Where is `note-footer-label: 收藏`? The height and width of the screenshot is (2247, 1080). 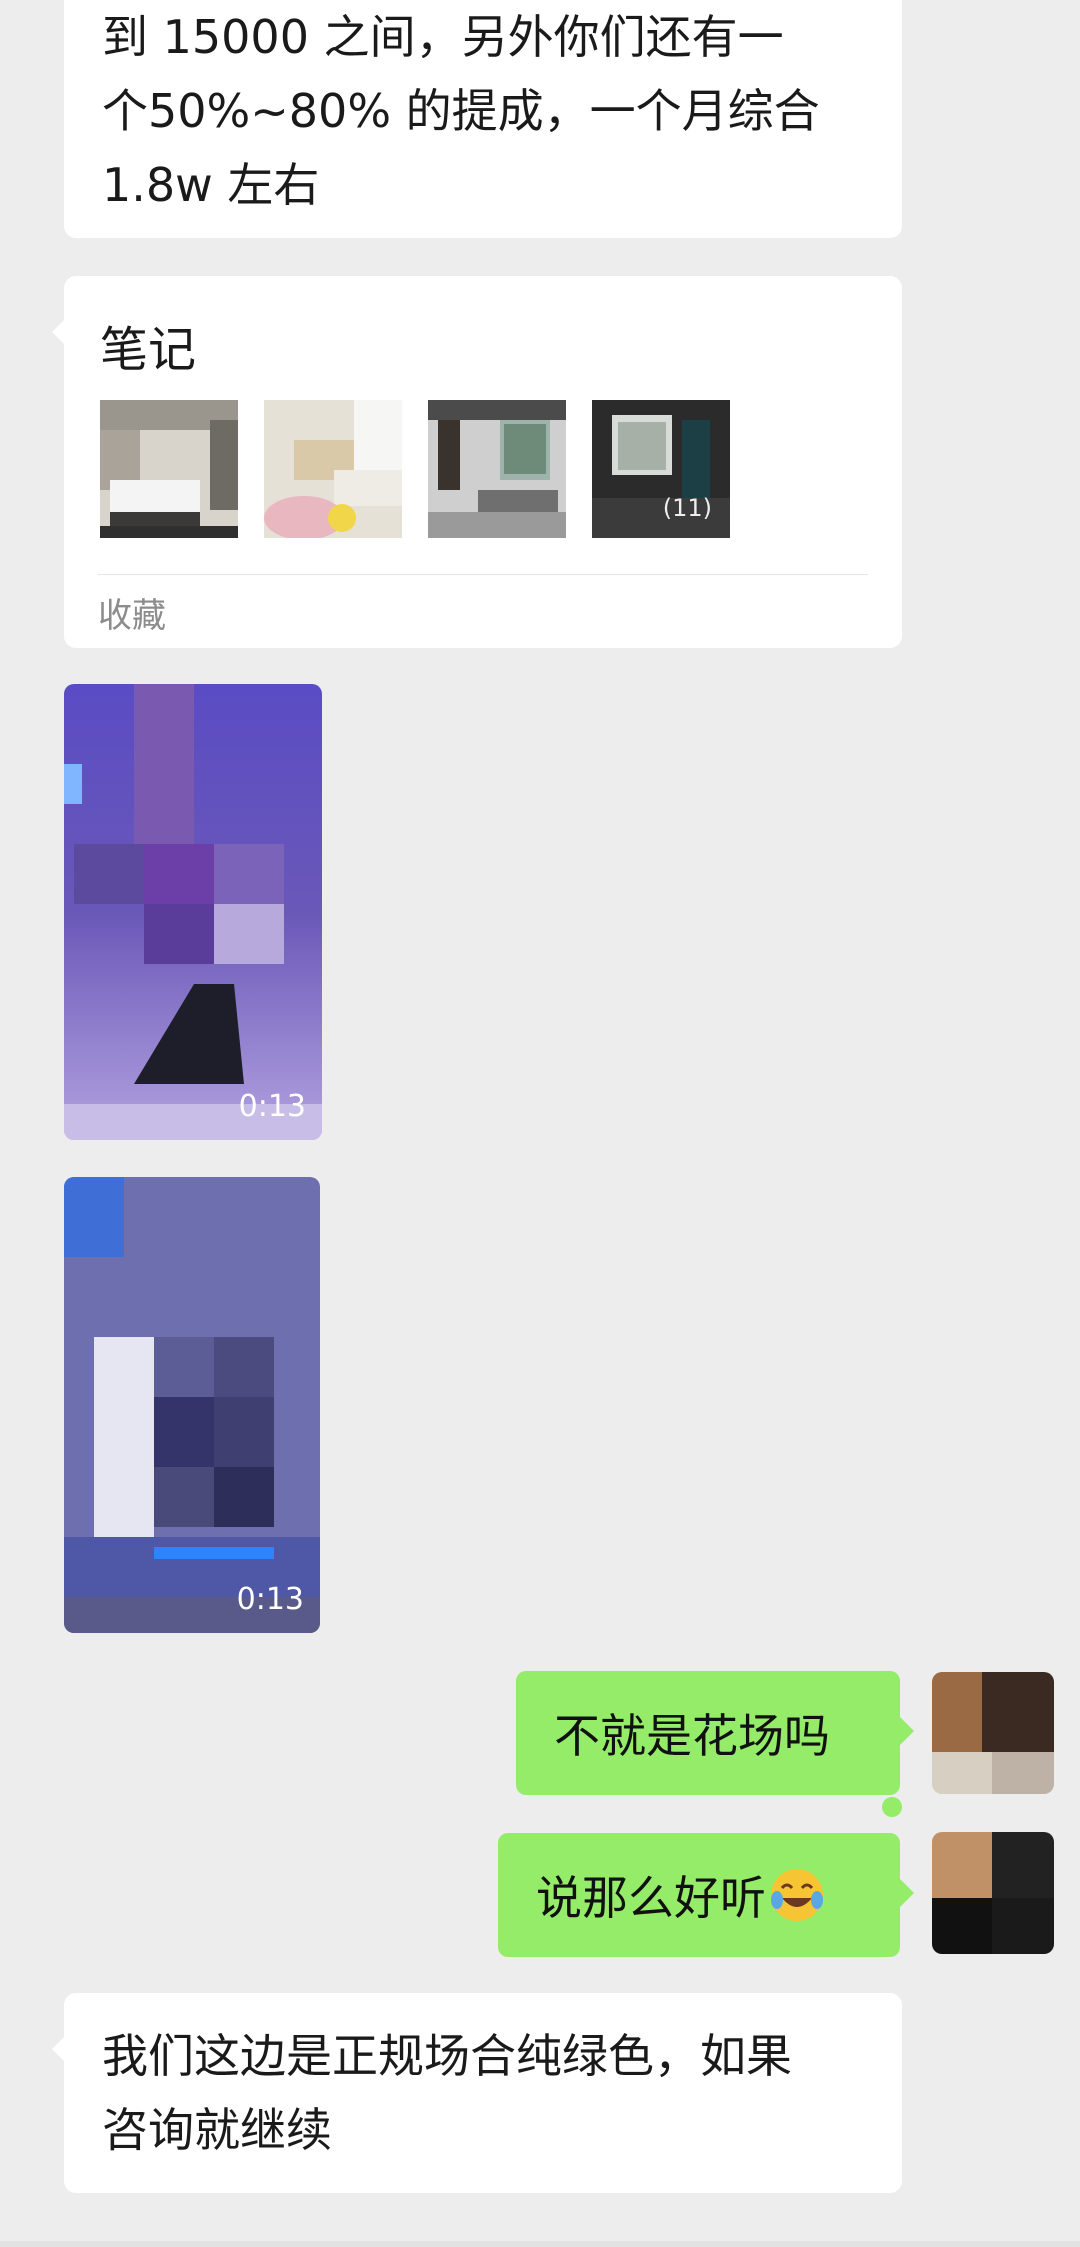
note-footer-label: 收藏 is located at coordinates (132, 616).